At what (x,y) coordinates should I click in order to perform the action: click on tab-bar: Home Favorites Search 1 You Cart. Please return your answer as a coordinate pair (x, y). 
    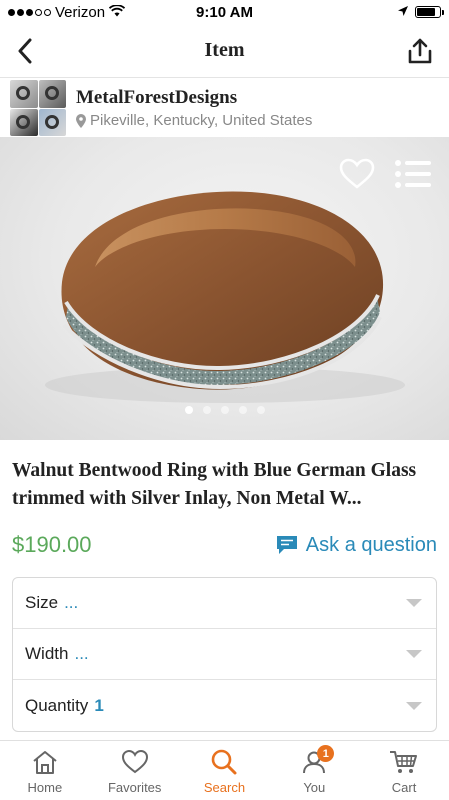
    Looking at the image, I should click on (224, 770).